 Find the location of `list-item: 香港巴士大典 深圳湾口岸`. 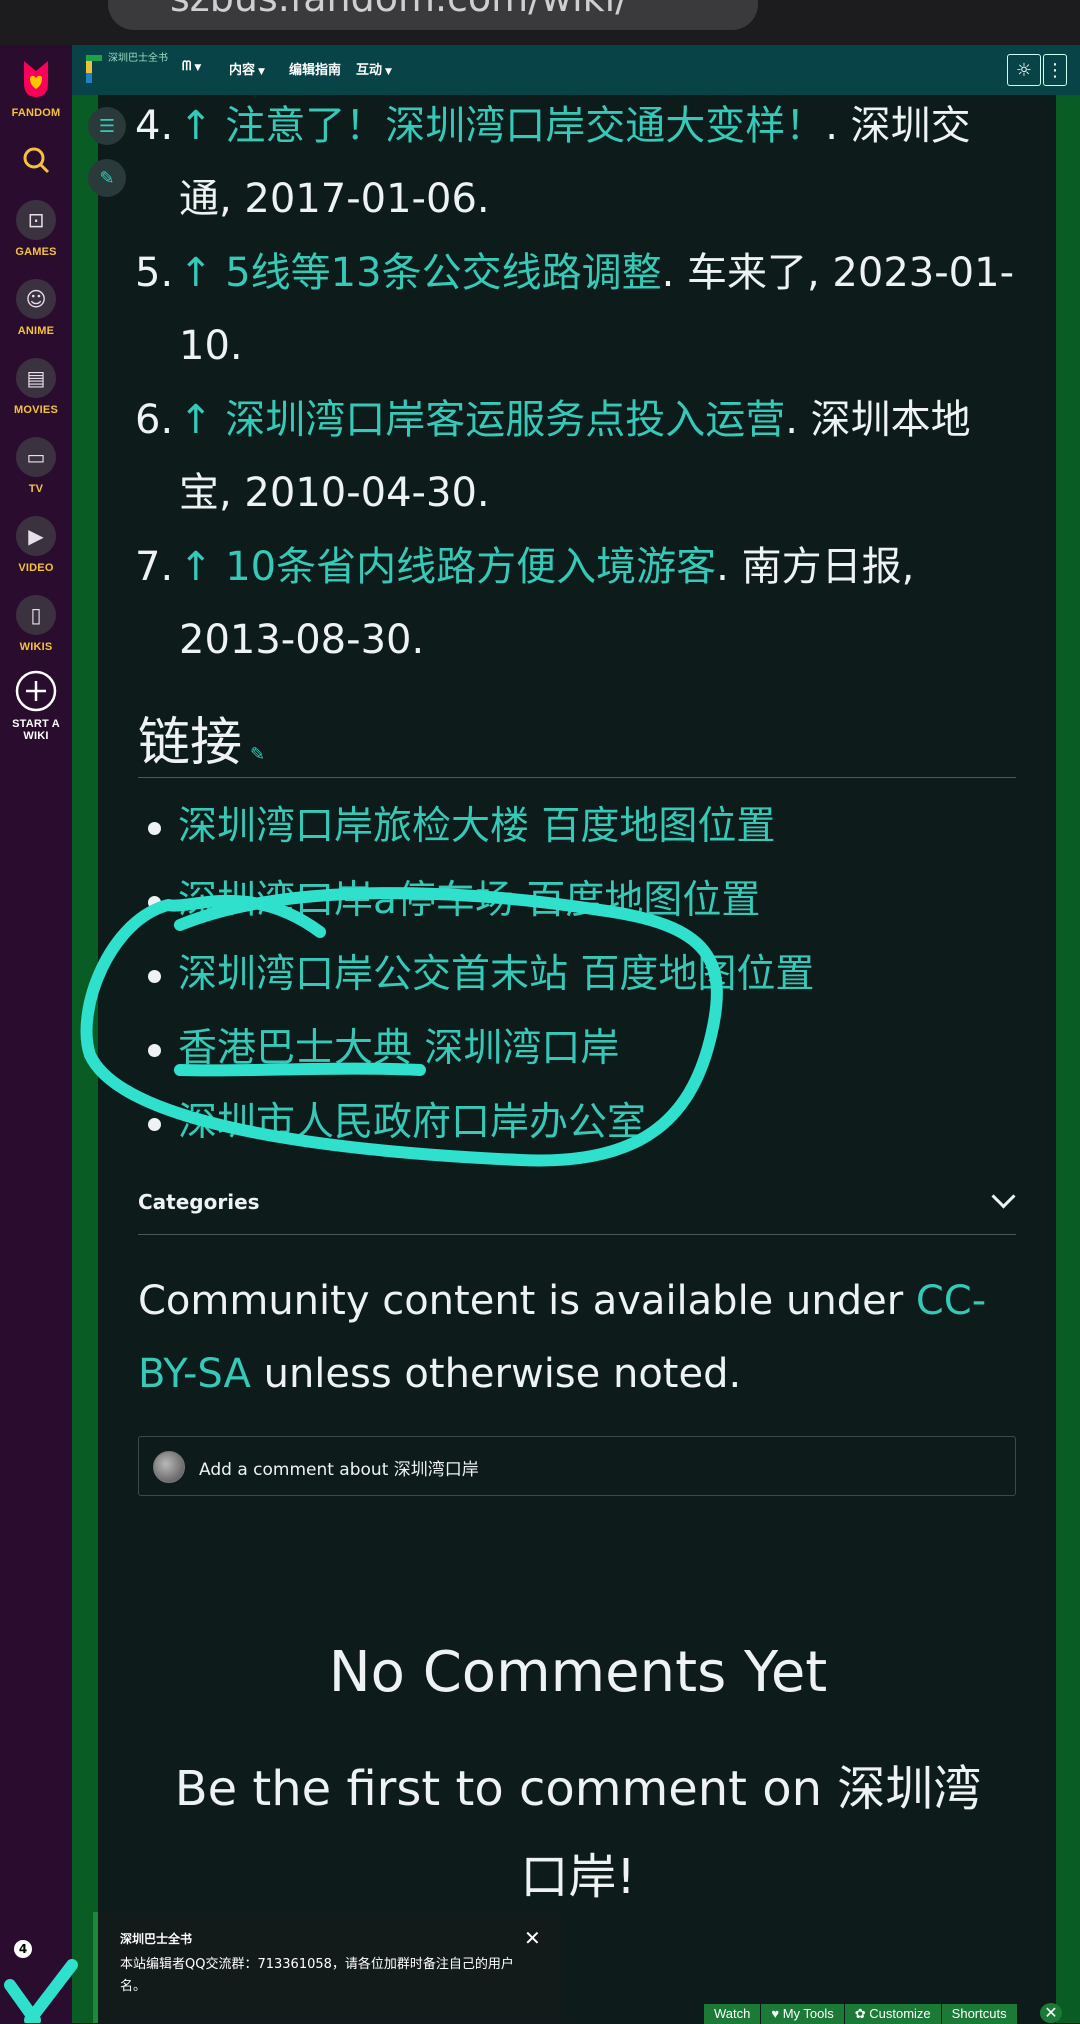

list-item: 香港巴士大典 深圳湾口岸 is located at coordinates (578, 1049).